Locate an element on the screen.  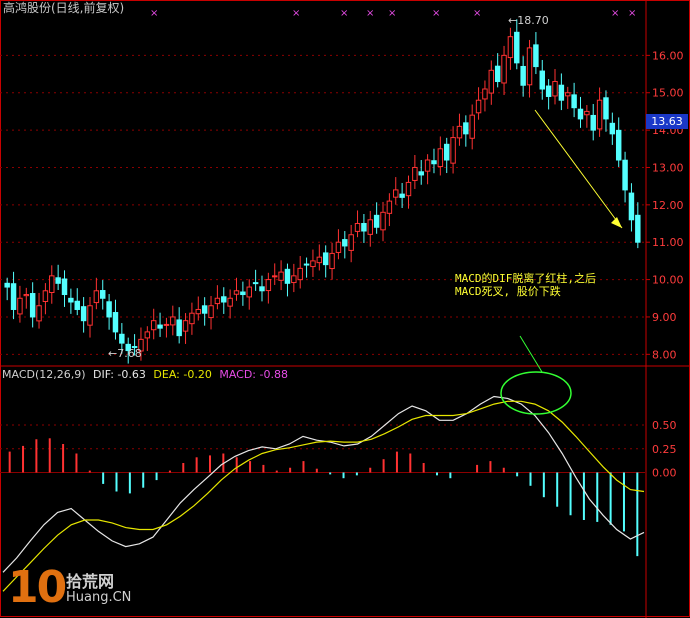
dif-value: DIF: -0.63 is located at coordinates (119, 374).